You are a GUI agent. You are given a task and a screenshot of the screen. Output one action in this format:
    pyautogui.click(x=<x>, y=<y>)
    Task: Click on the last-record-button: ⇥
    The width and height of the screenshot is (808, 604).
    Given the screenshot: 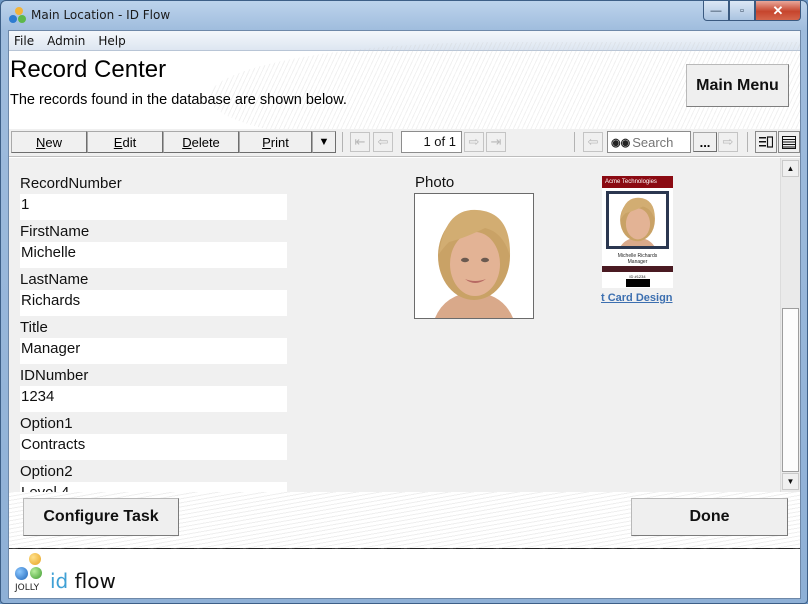 What is the action you would take?
    pyautogui.click(x=496, y=142)
    